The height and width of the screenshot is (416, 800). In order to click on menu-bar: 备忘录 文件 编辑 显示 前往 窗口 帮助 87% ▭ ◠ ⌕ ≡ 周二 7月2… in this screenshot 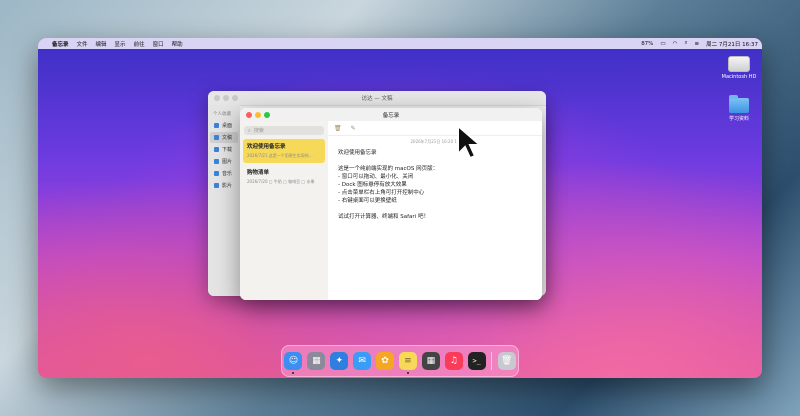, I will do `click(400, 43)`.